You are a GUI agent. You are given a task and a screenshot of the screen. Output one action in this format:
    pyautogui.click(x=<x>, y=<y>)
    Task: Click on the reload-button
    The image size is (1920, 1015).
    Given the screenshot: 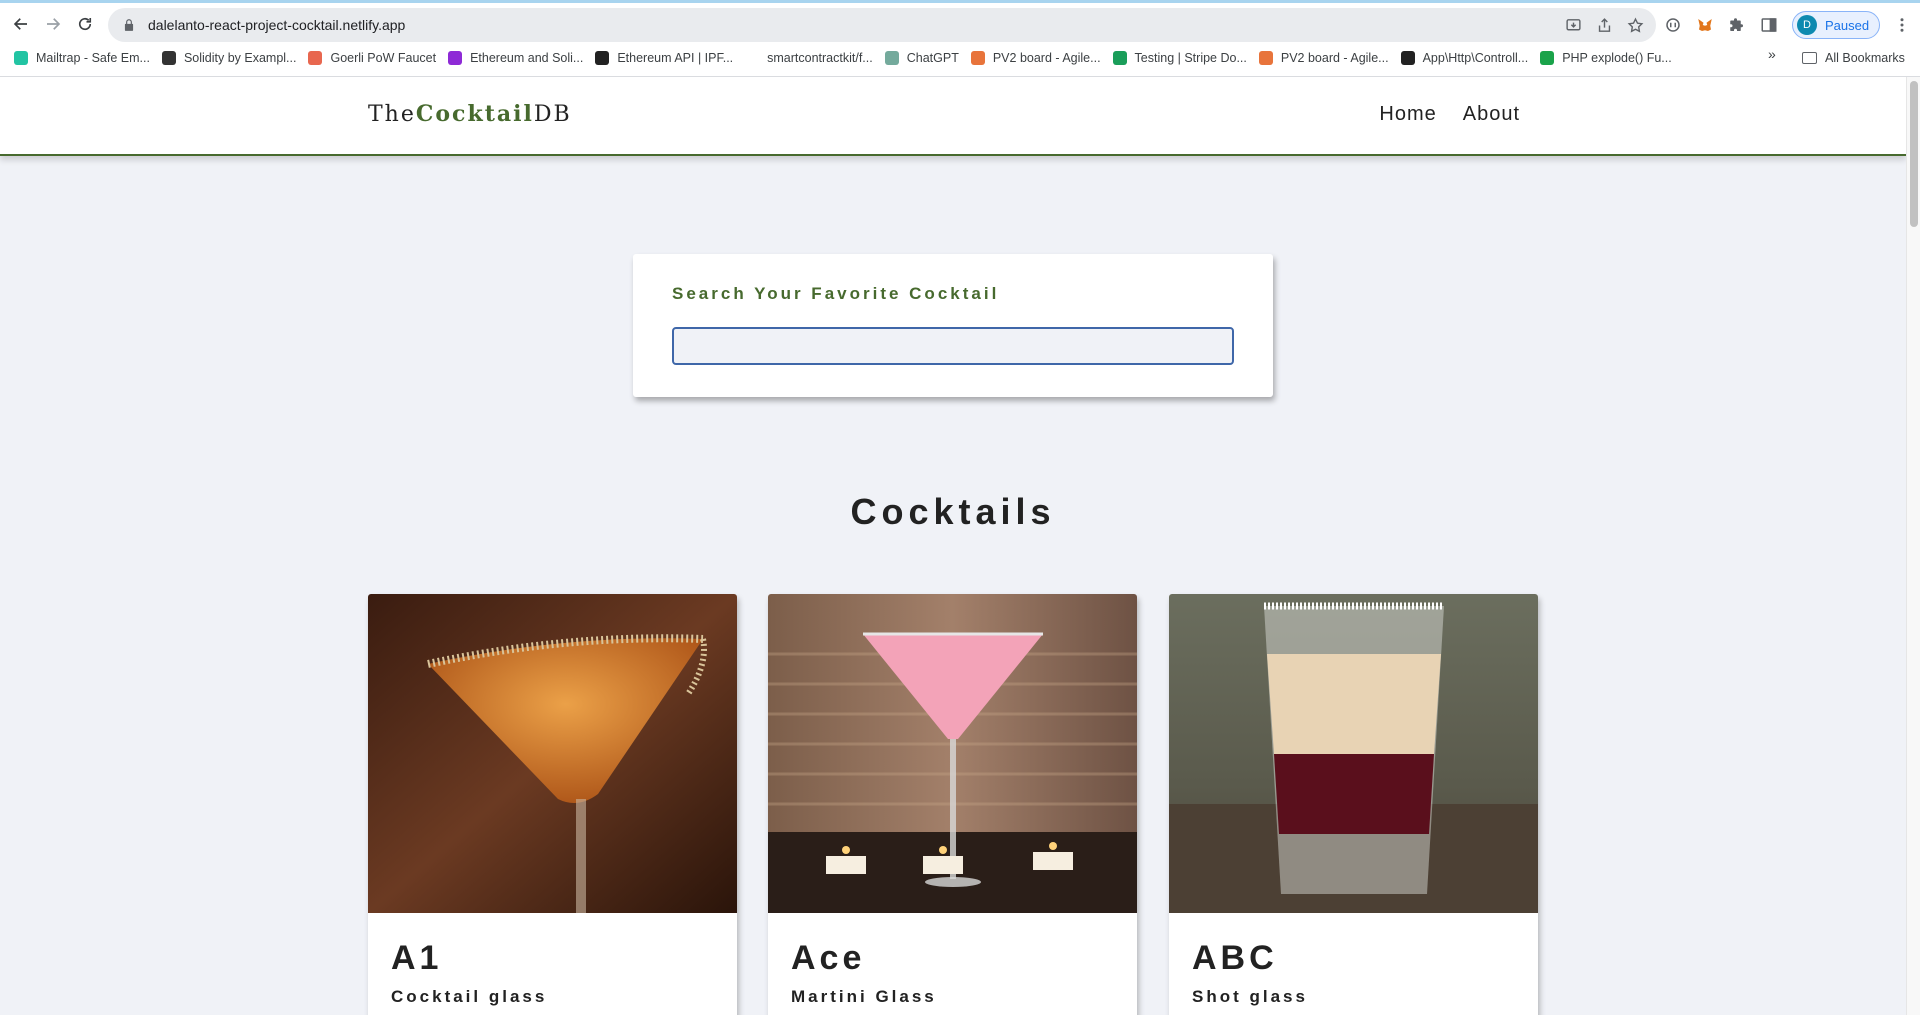 What is the action you would take?
    pyautogui.click(x=85, y=24)
    